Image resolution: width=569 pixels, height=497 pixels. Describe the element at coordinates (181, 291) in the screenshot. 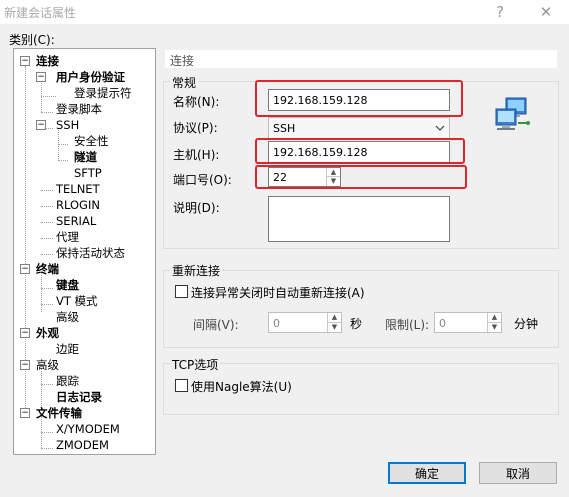

I see `auto-reconnect-checkbox` at that location.